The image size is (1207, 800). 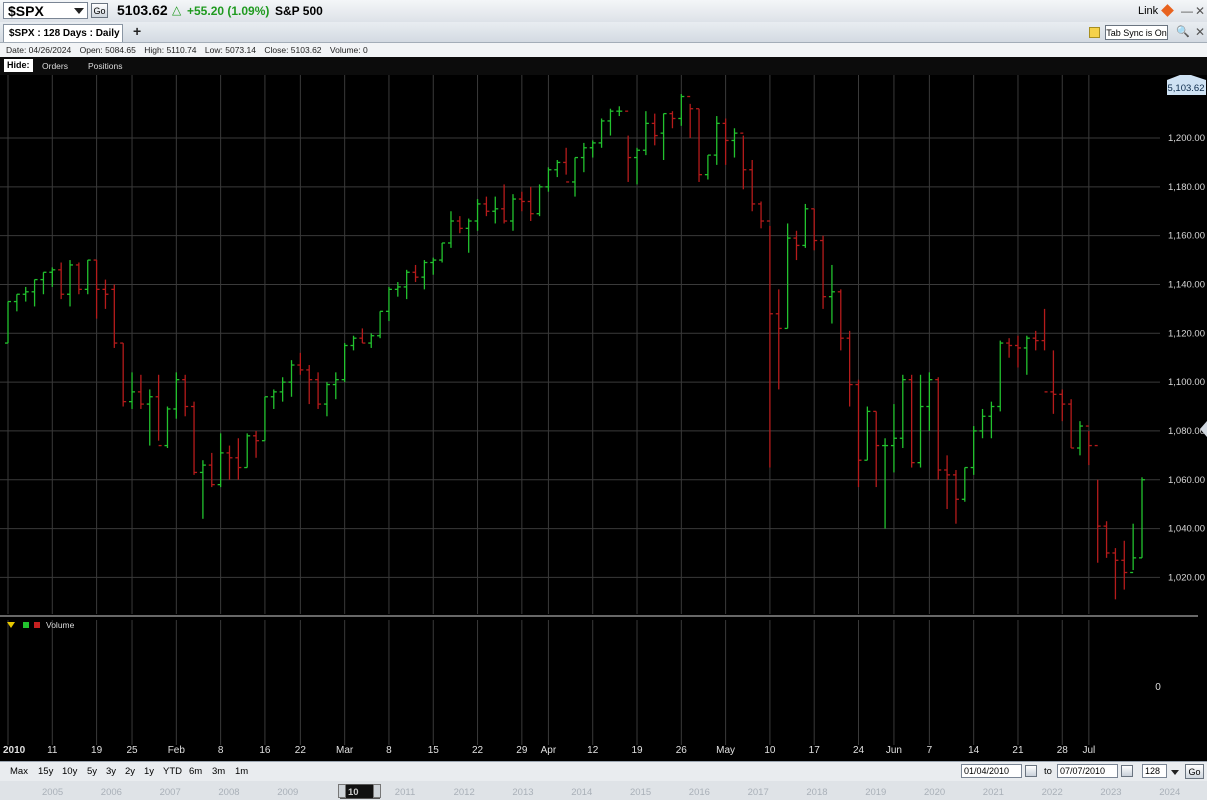 I want to click on navigator-left-handle, so click(x=342, y=791).